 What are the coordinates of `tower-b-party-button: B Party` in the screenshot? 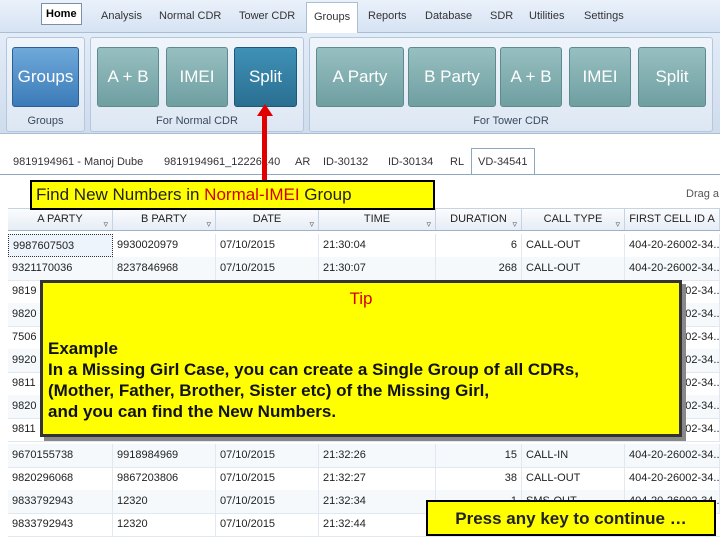 It's located at (452, 77).